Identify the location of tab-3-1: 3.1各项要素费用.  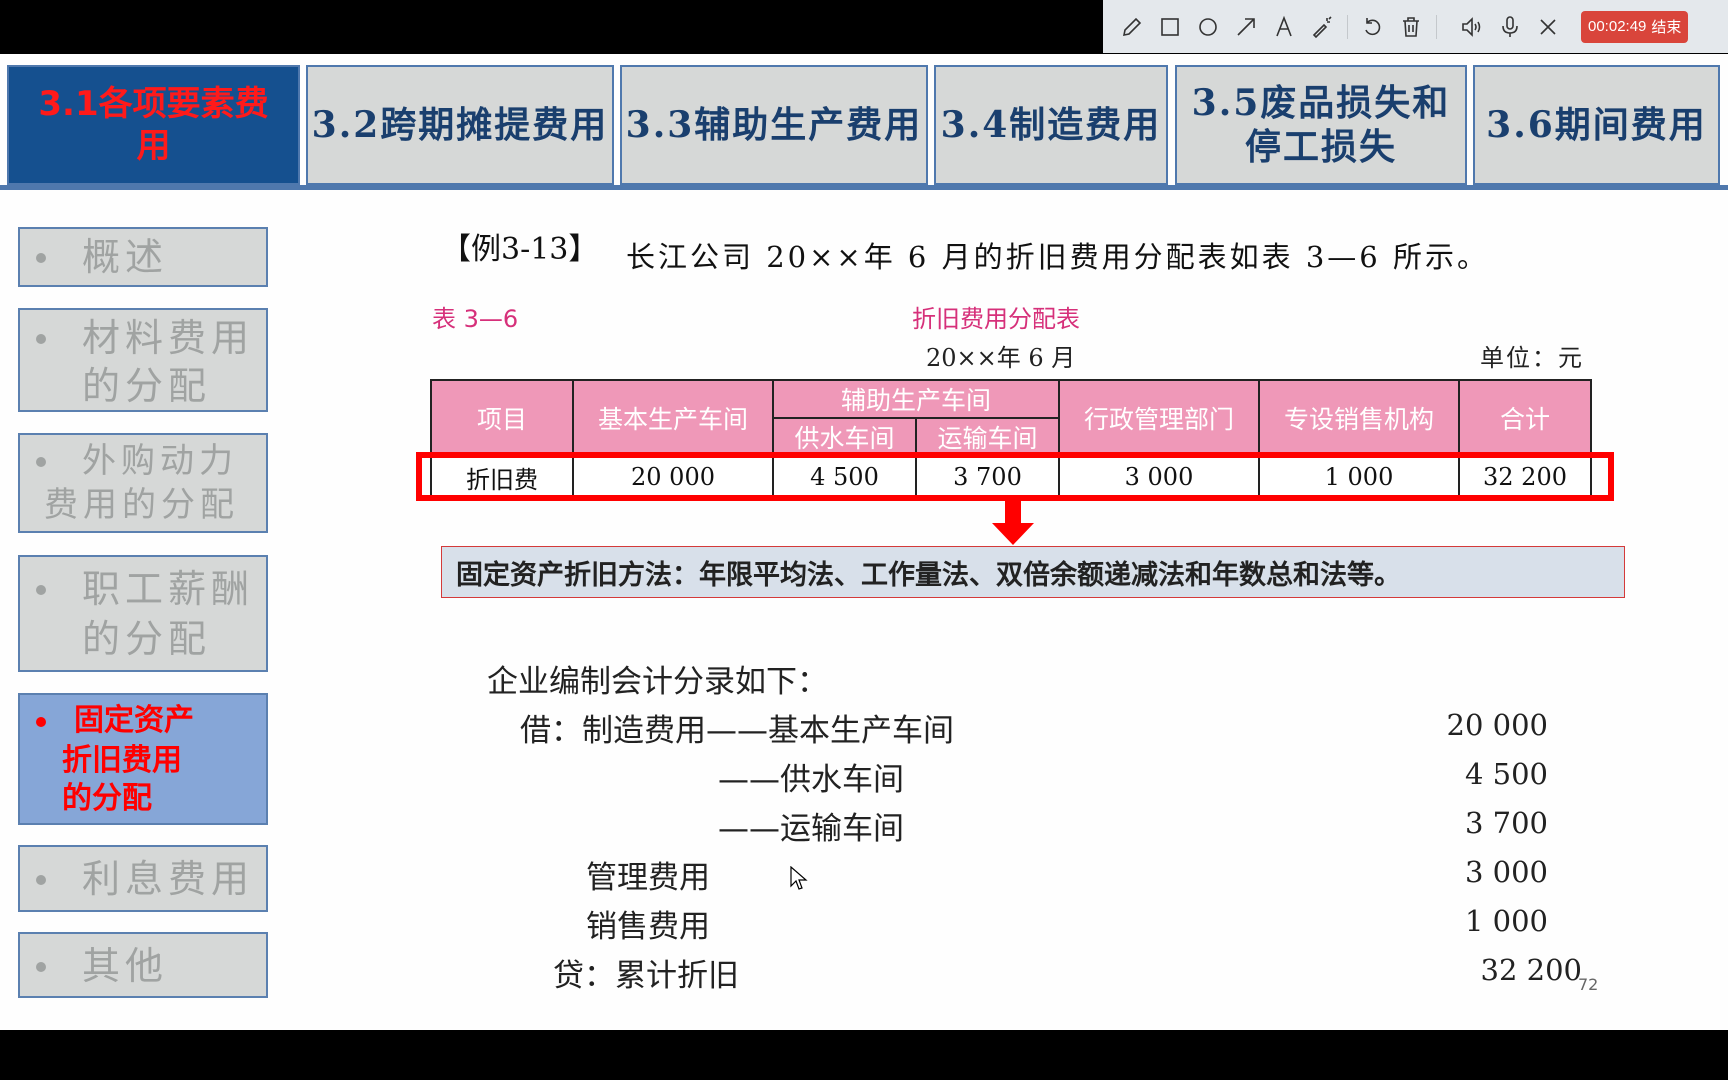
(153, 125).